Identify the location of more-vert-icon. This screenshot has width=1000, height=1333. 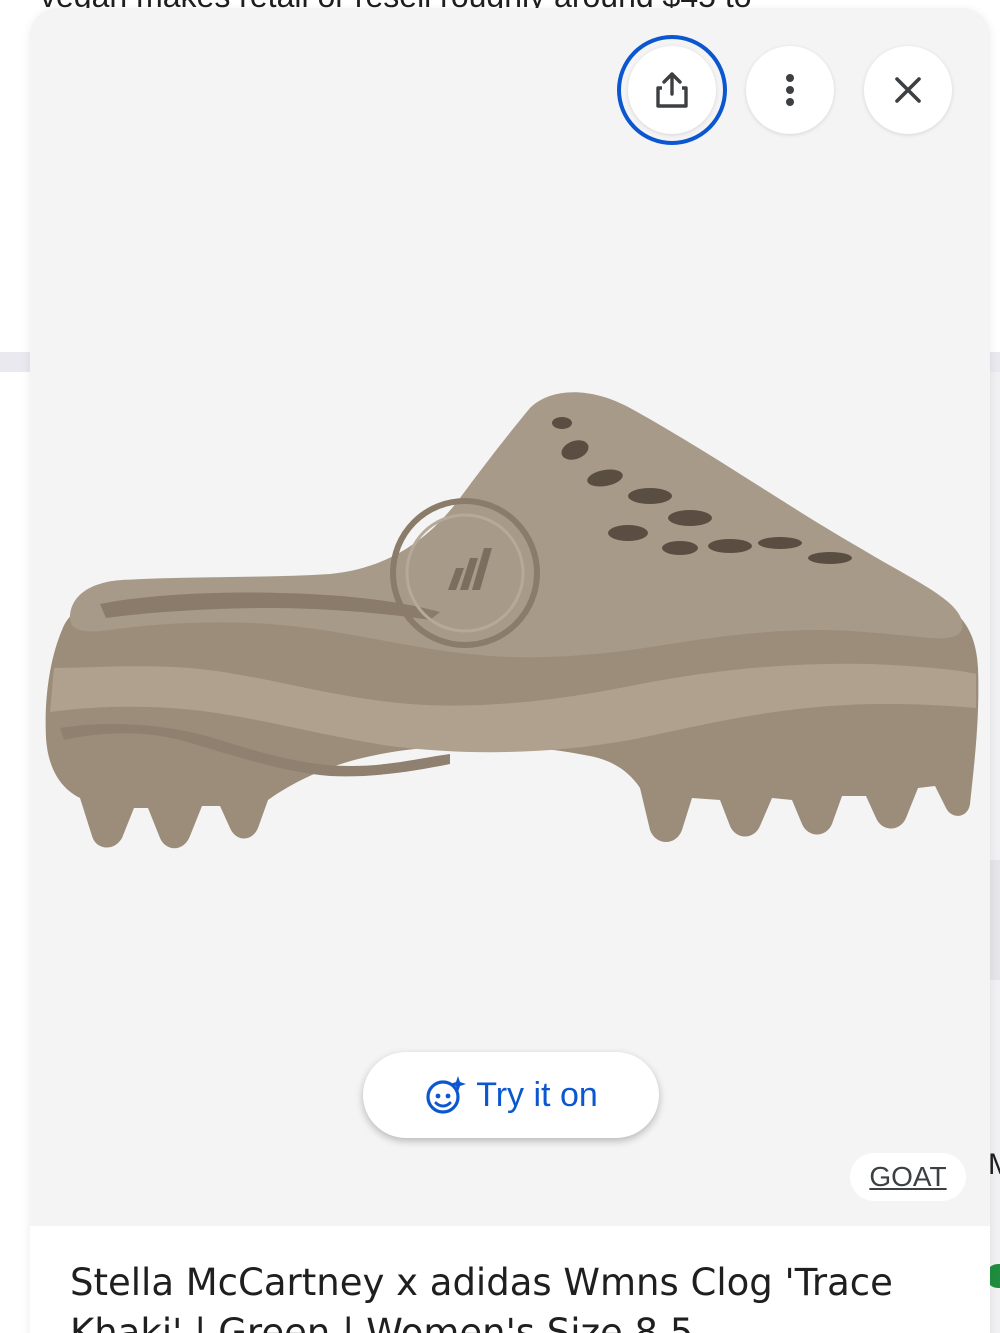
(790, 90).